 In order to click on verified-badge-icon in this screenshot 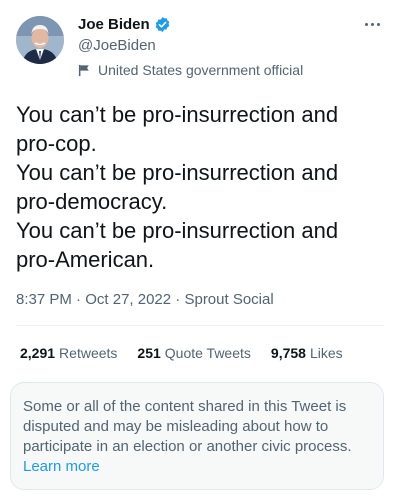, I will do `click(162, 24)`.